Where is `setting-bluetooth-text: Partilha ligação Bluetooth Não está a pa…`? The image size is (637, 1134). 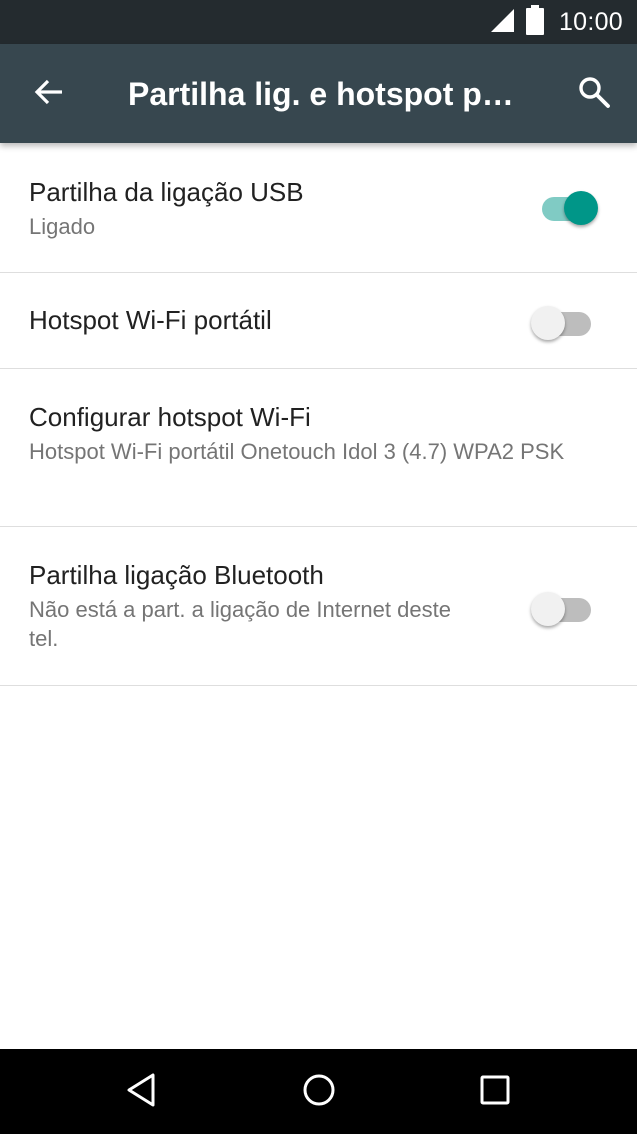 setting-bluetooth-text: Partilha ligação Bluetooth Não está a pa… is located at coordinates (249, 606).